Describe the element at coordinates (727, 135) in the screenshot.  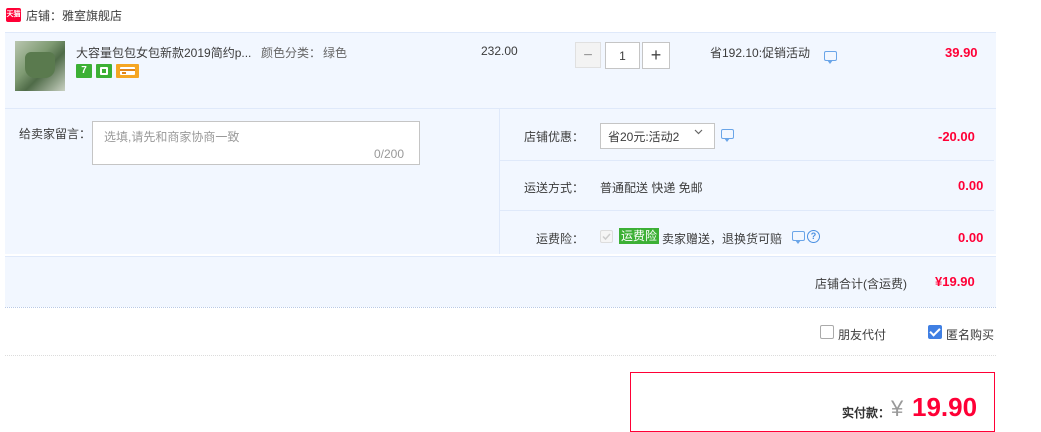
I see `discount-info-icon` at that location.